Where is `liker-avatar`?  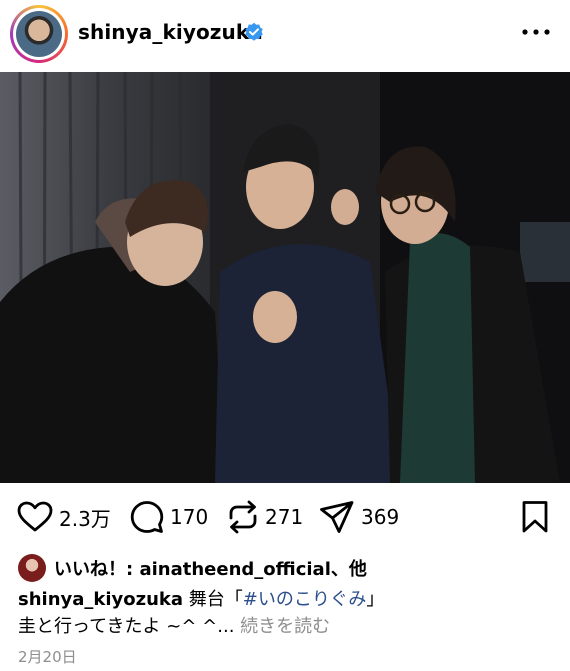 liker-avatar is located at coordinates (32, 568).